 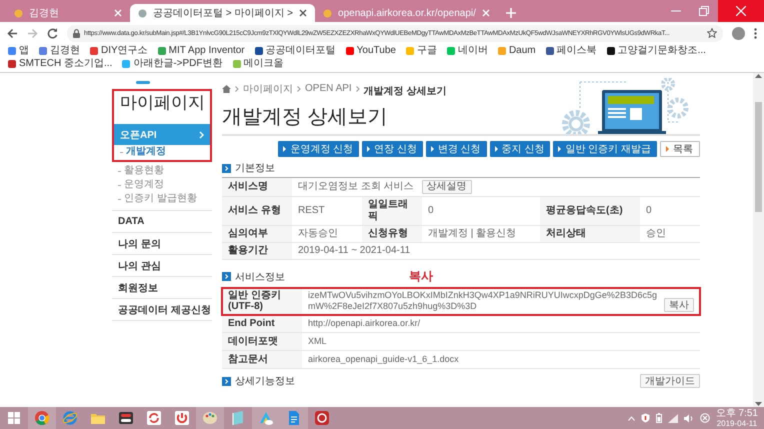 What do you see at coordinates (501, 342) in the screenshot?
I see `field-value: XML` at bounding box center [501, 342].